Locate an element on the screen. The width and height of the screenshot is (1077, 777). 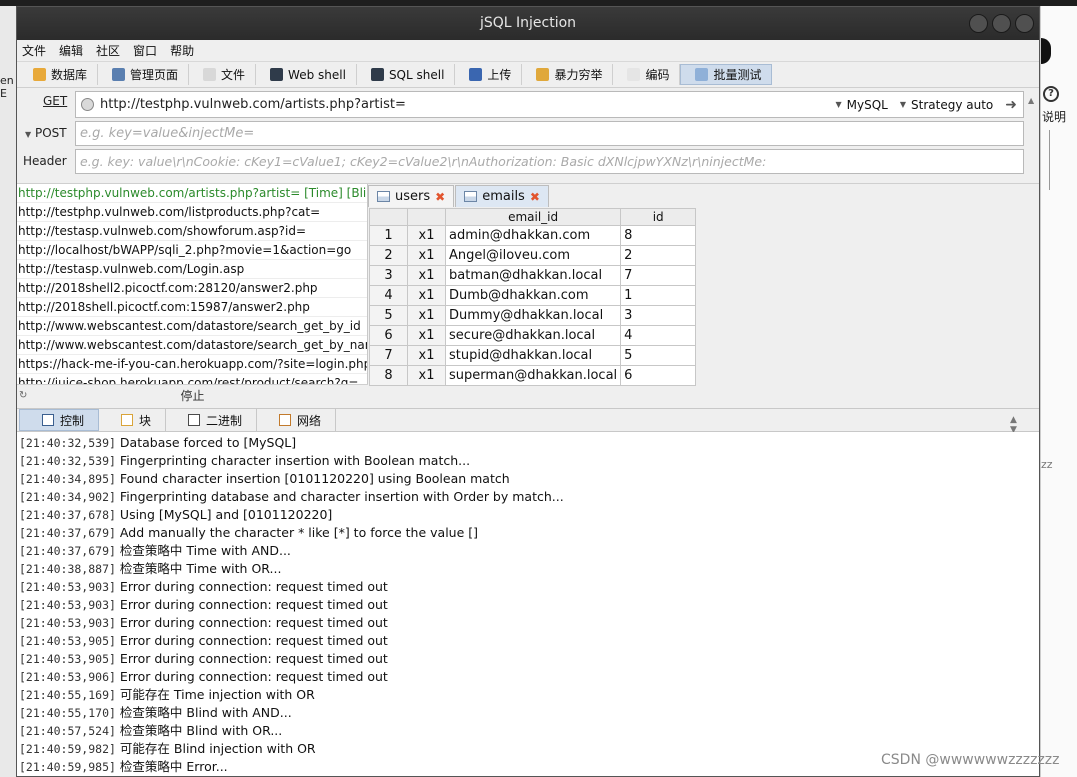
table-row: 6 x1 secure@dhakkan.local 4 is located at coordinates (533, 335).